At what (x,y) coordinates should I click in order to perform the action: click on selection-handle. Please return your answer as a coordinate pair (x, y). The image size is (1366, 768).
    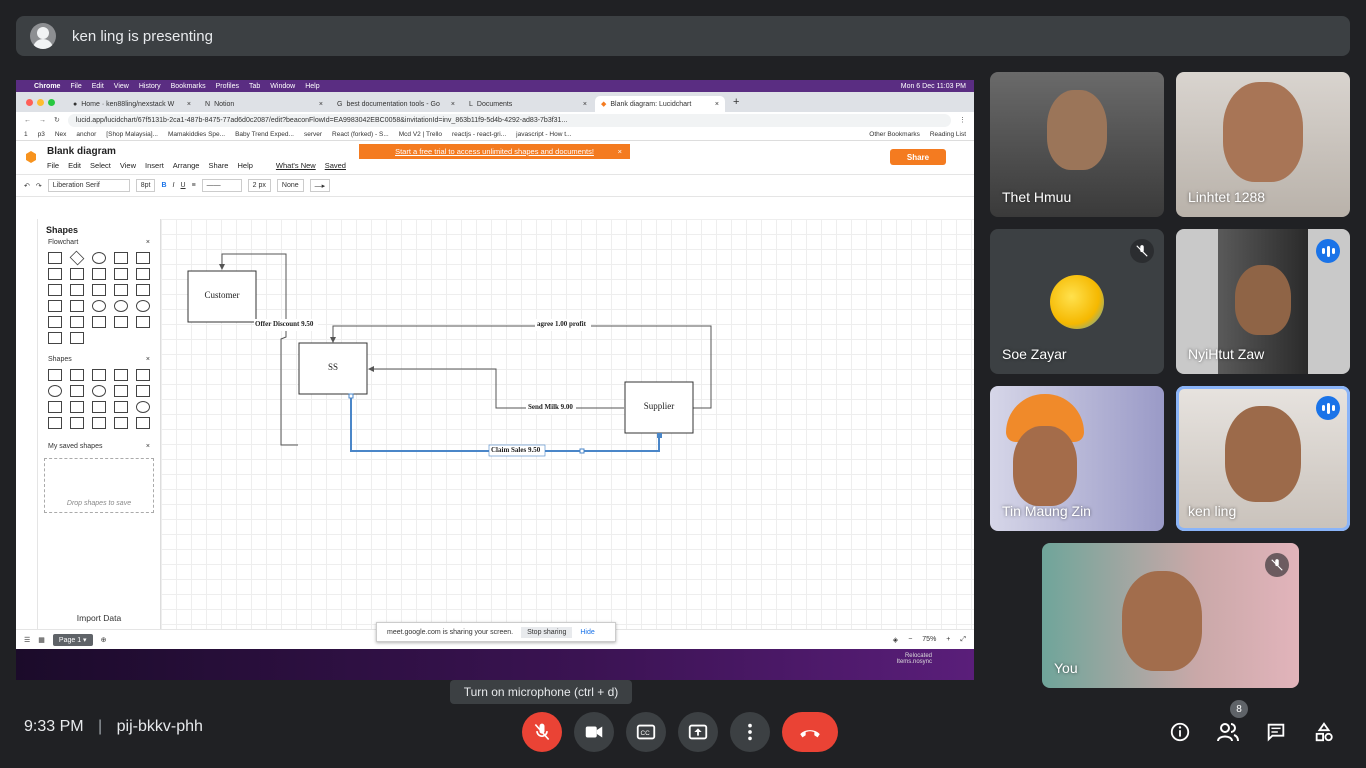
    Looking at the image, I should click on (659, 435).